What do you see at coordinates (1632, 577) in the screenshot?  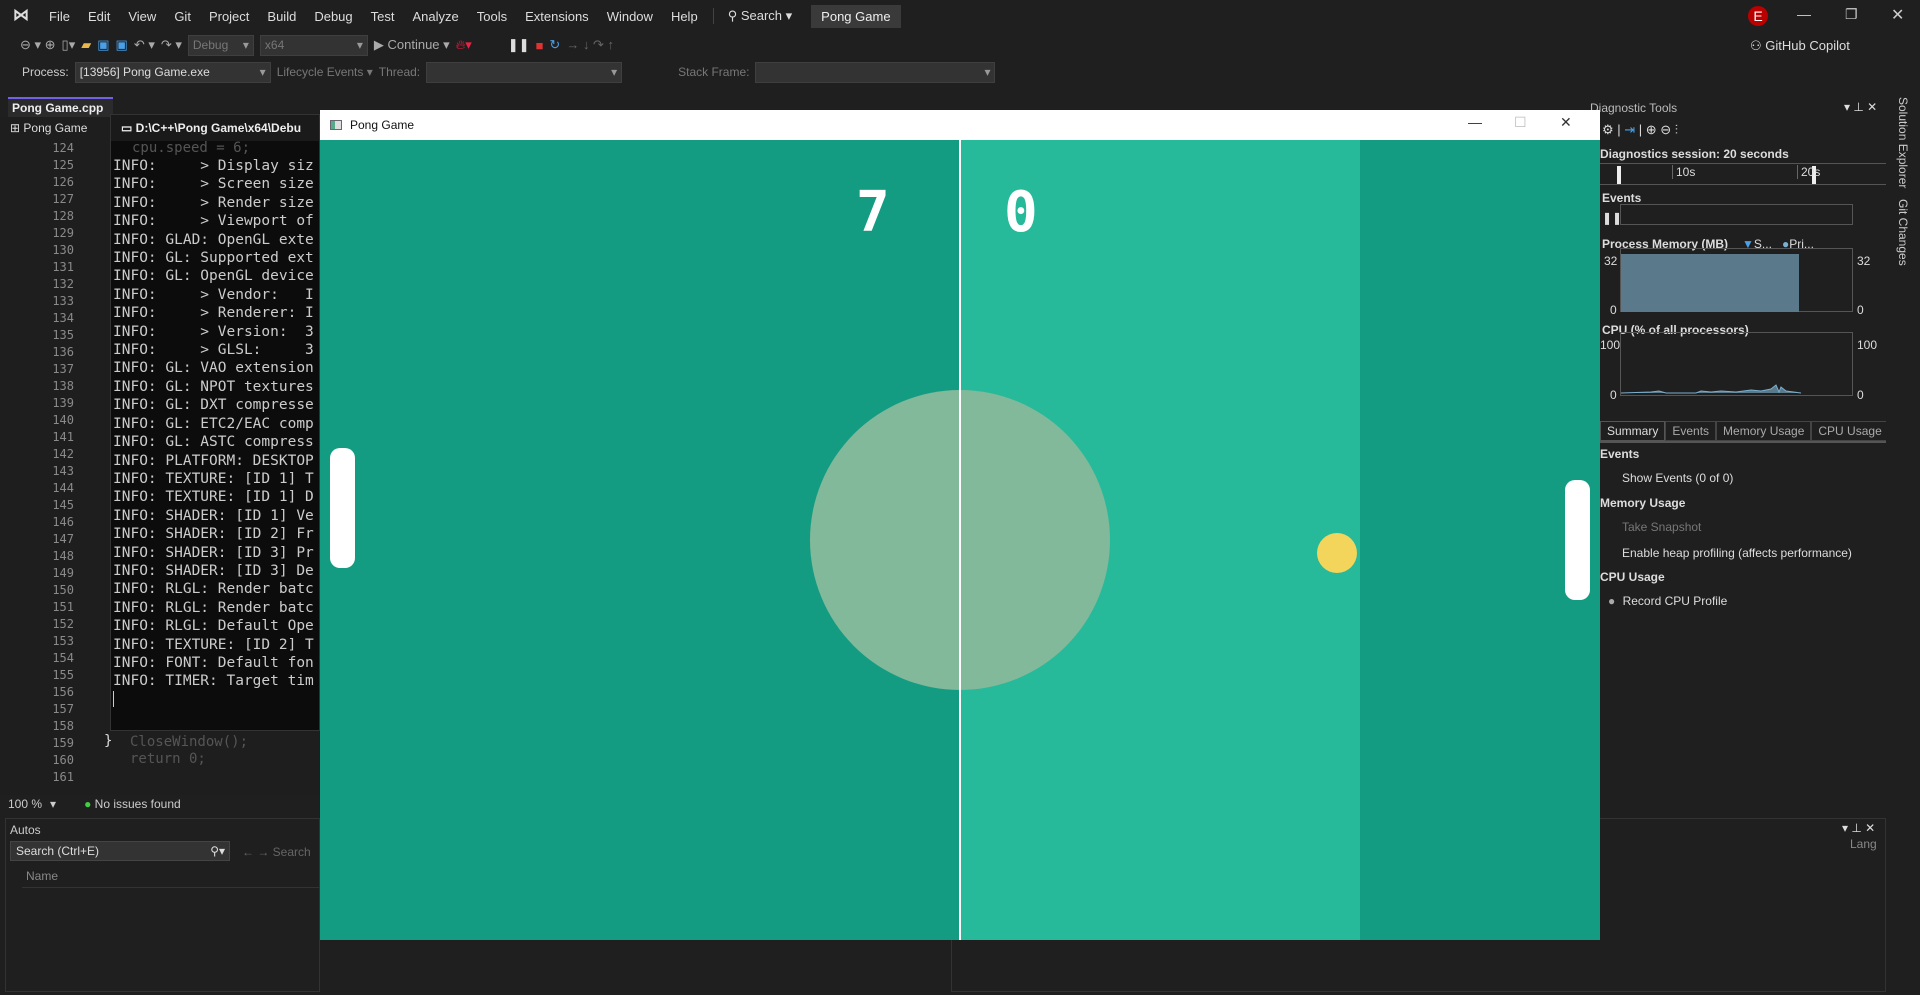 I see `cpu-section-header: CPU Usage` at bounding box center [1632, 577].